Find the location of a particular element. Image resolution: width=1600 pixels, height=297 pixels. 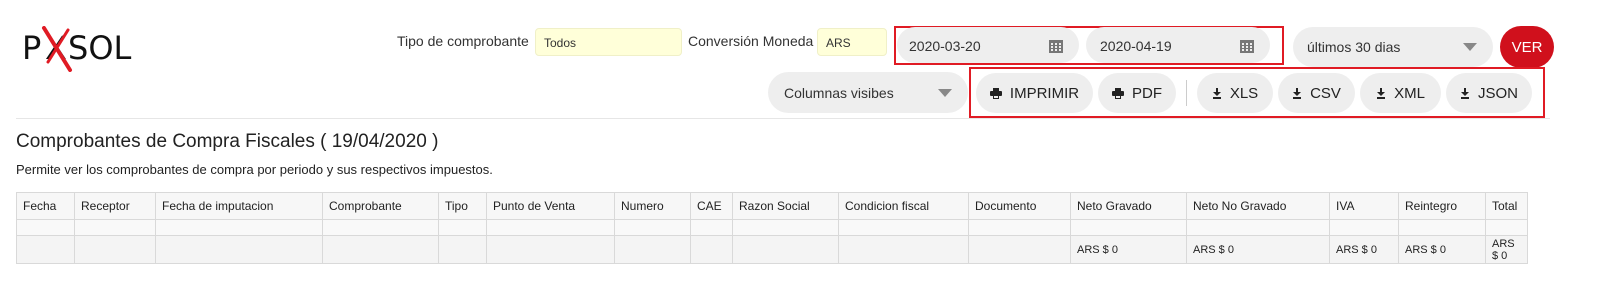

tipo-comprobante-label: Tipo de comprobante is located at coordinates (463, 41).